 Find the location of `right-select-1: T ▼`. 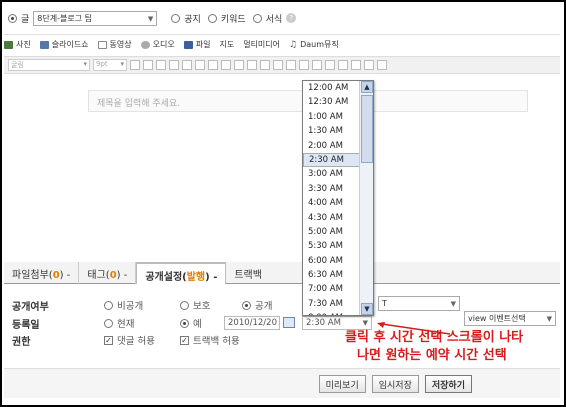

right-select-1: T ▼ is located at coordinates (419, 303).